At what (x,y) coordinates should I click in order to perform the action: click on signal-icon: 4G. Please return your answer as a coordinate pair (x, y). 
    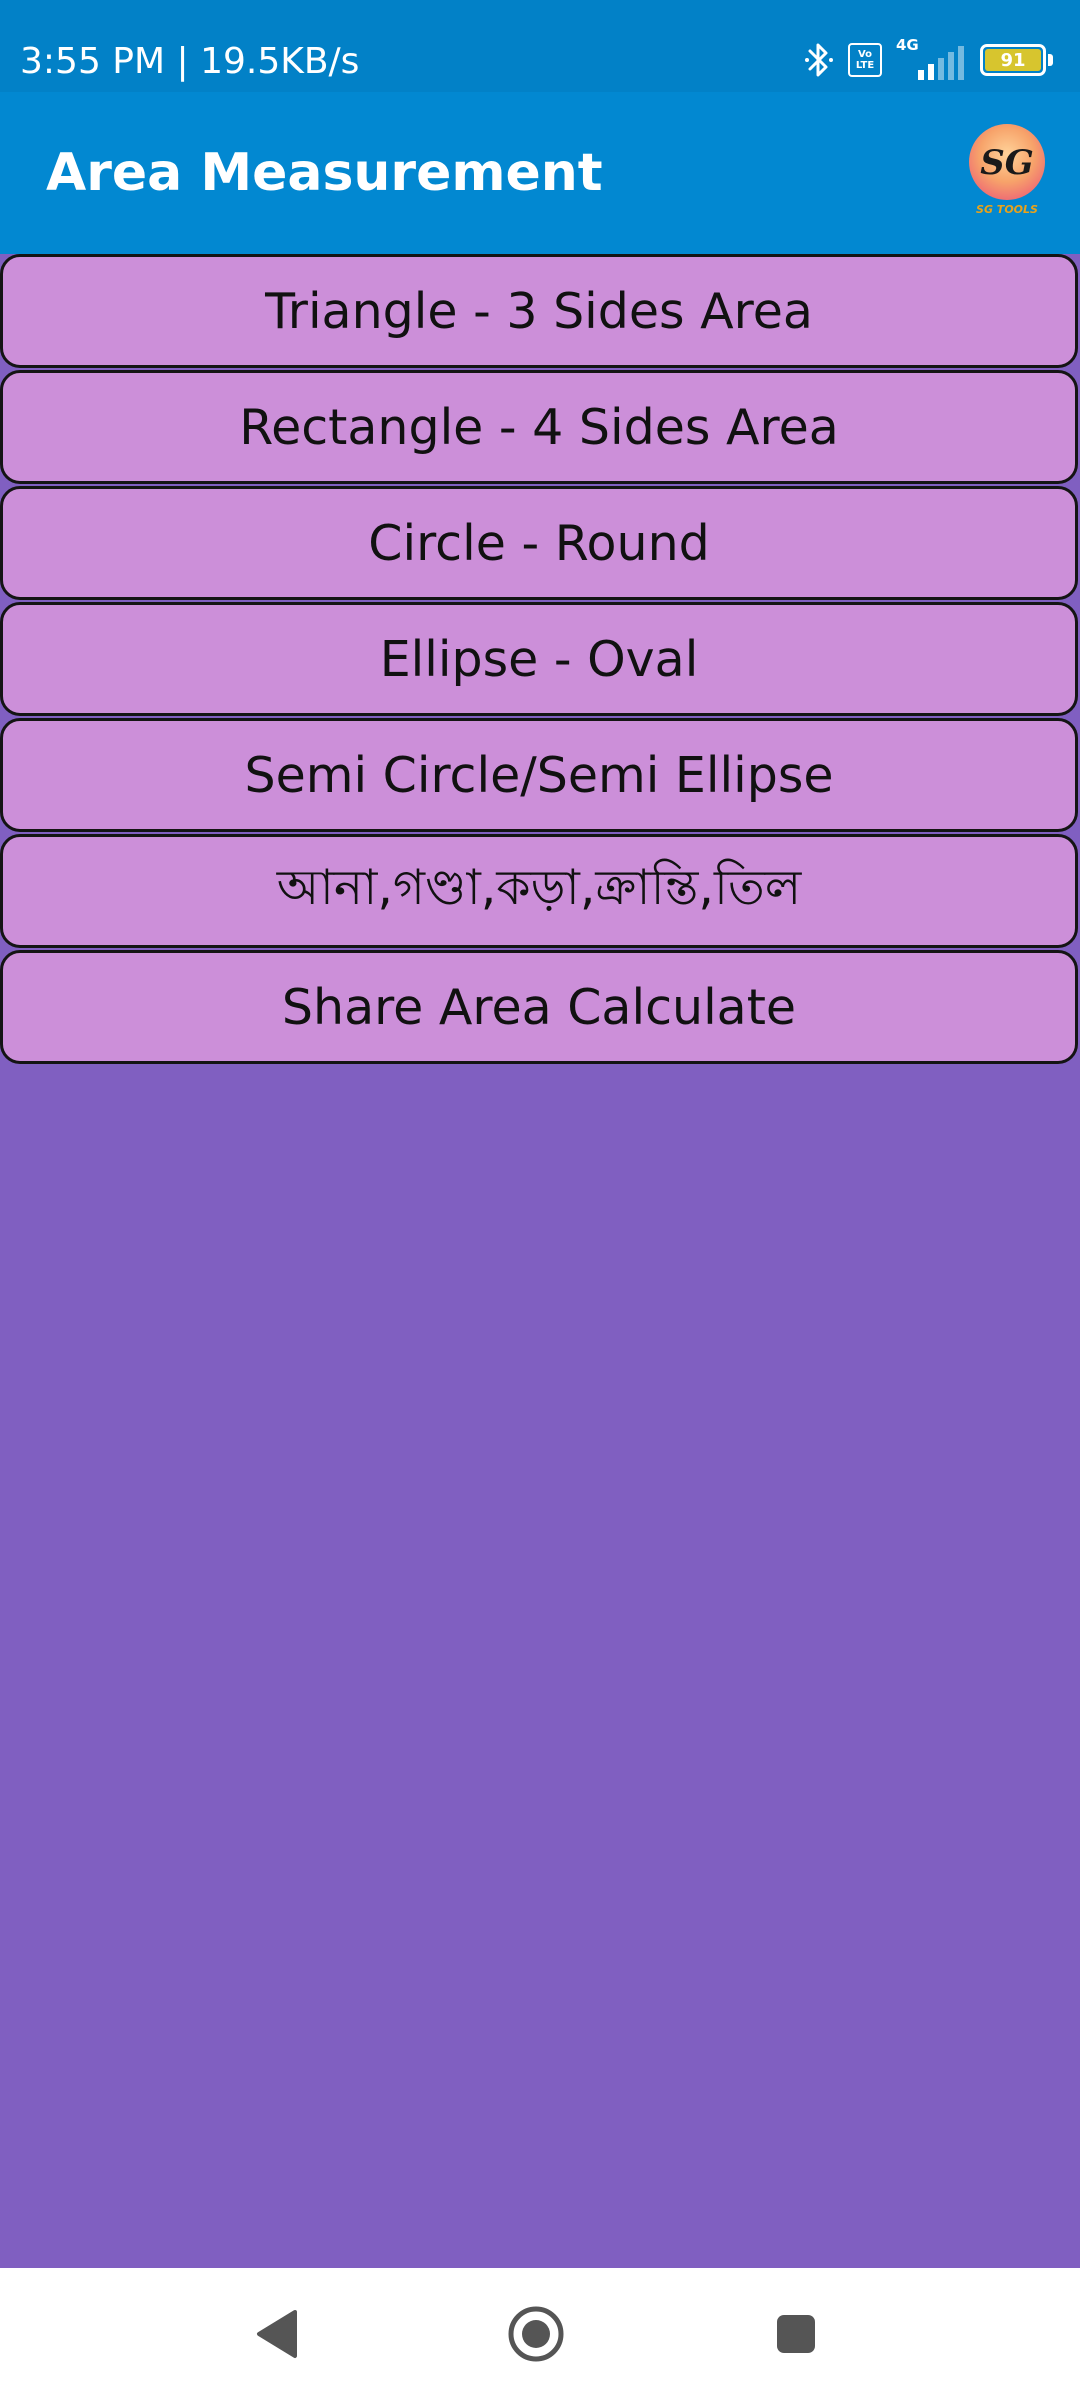
    Looking at the image, I should click on (931, 58).